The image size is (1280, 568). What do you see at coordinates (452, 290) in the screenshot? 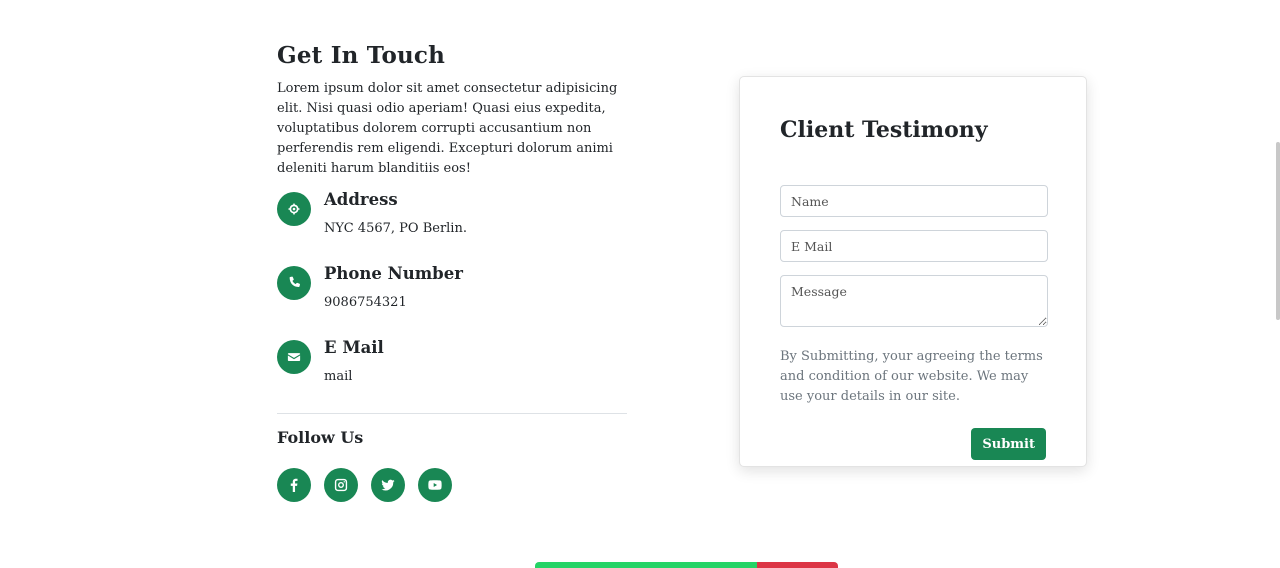
I see `phone-item: Phone Number 9086754321` at bounding box center [452, 290].